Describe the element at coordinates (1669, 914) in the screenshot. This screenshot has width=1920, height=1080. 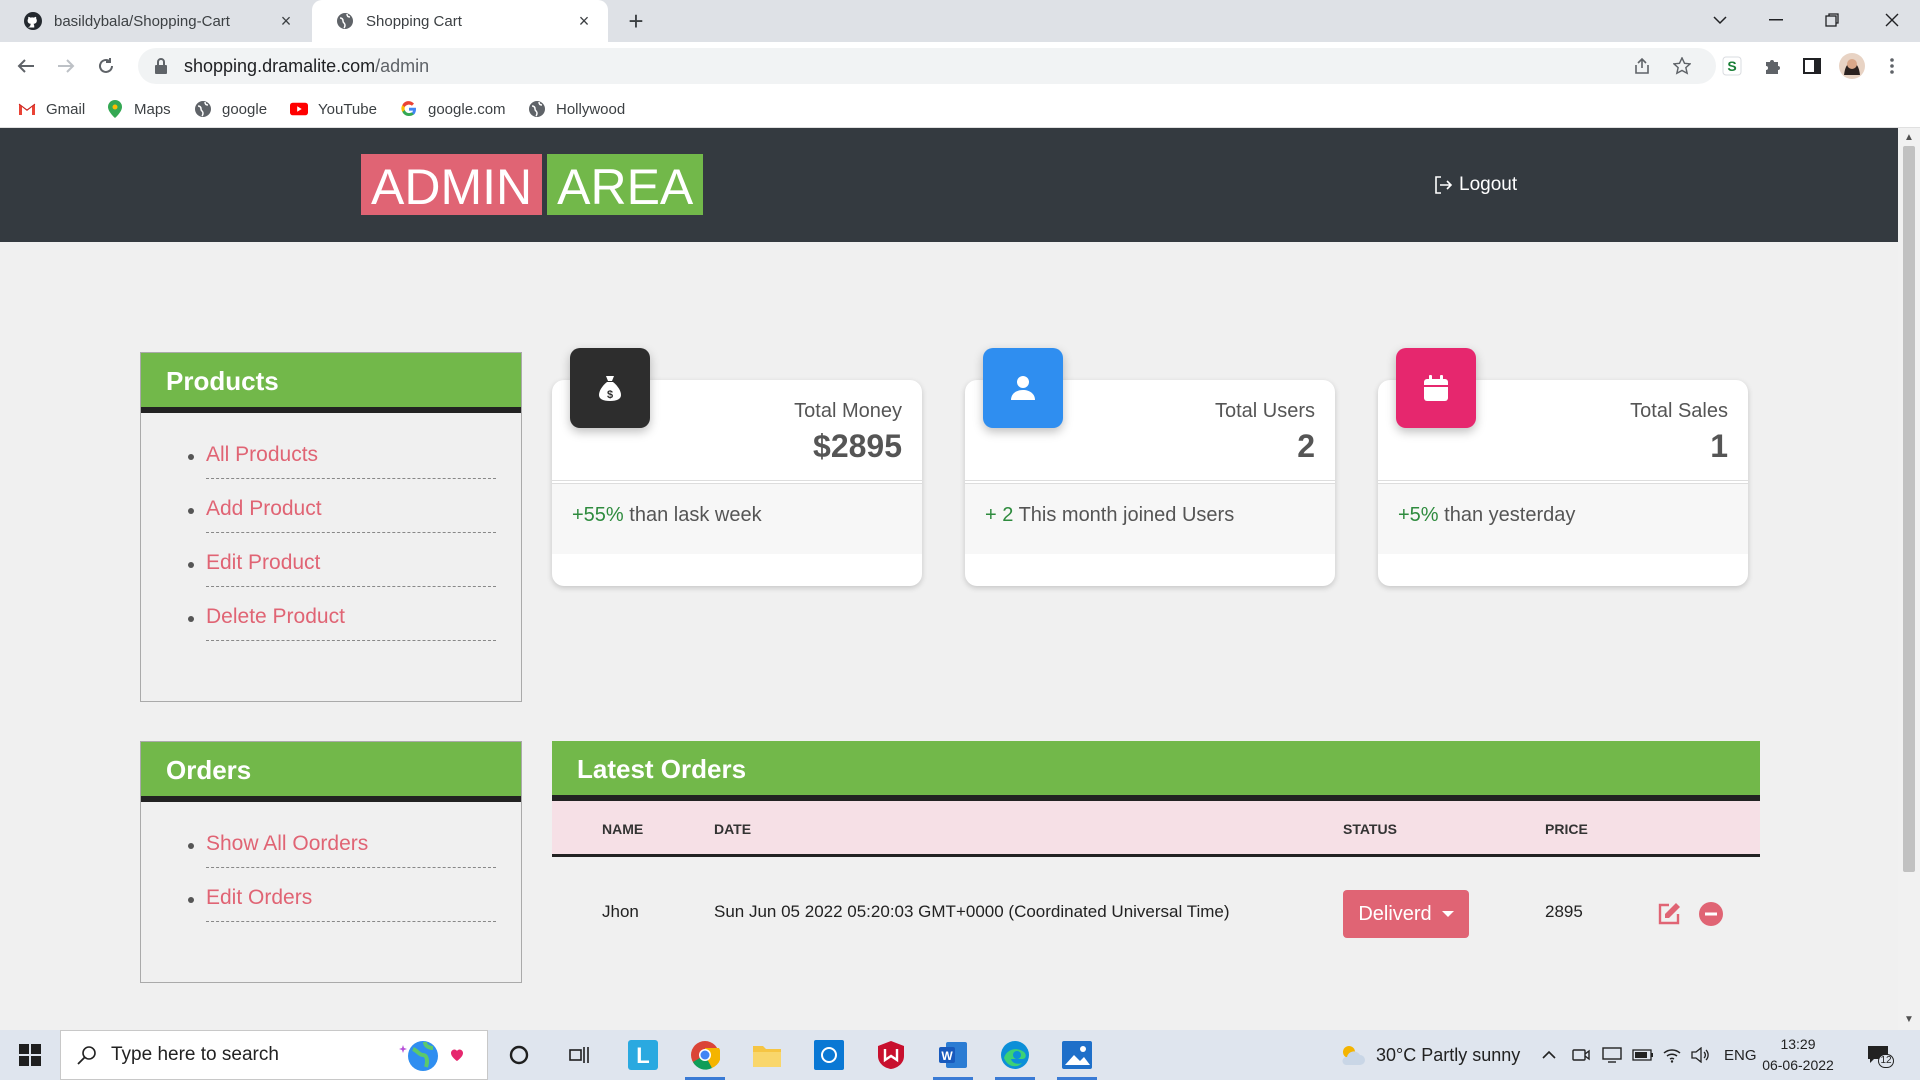
I see `edit-order-icon` at that location.